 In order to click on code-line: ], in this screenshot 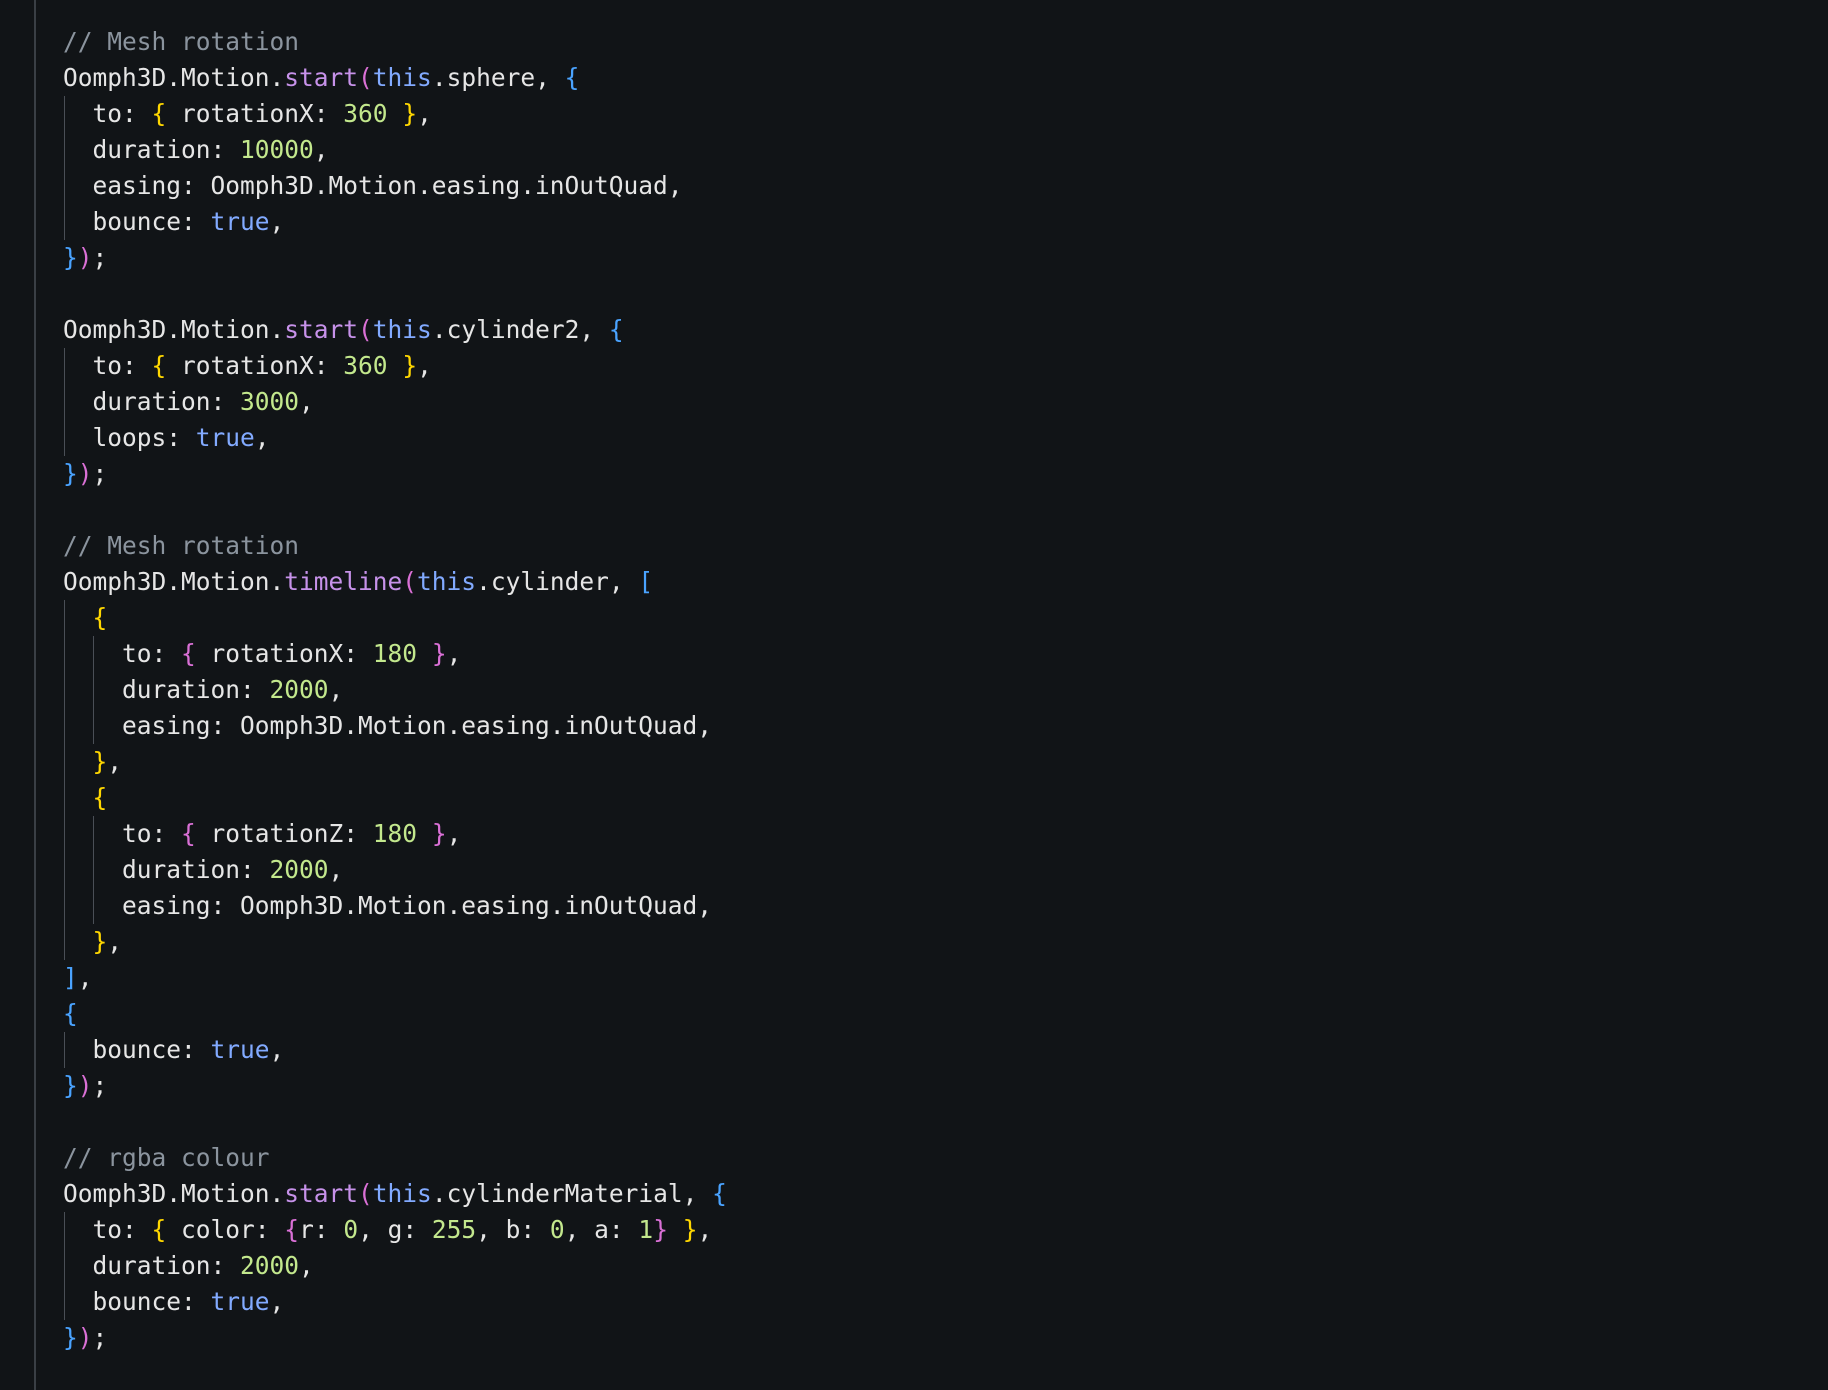, I will do `click(395, 978)`.